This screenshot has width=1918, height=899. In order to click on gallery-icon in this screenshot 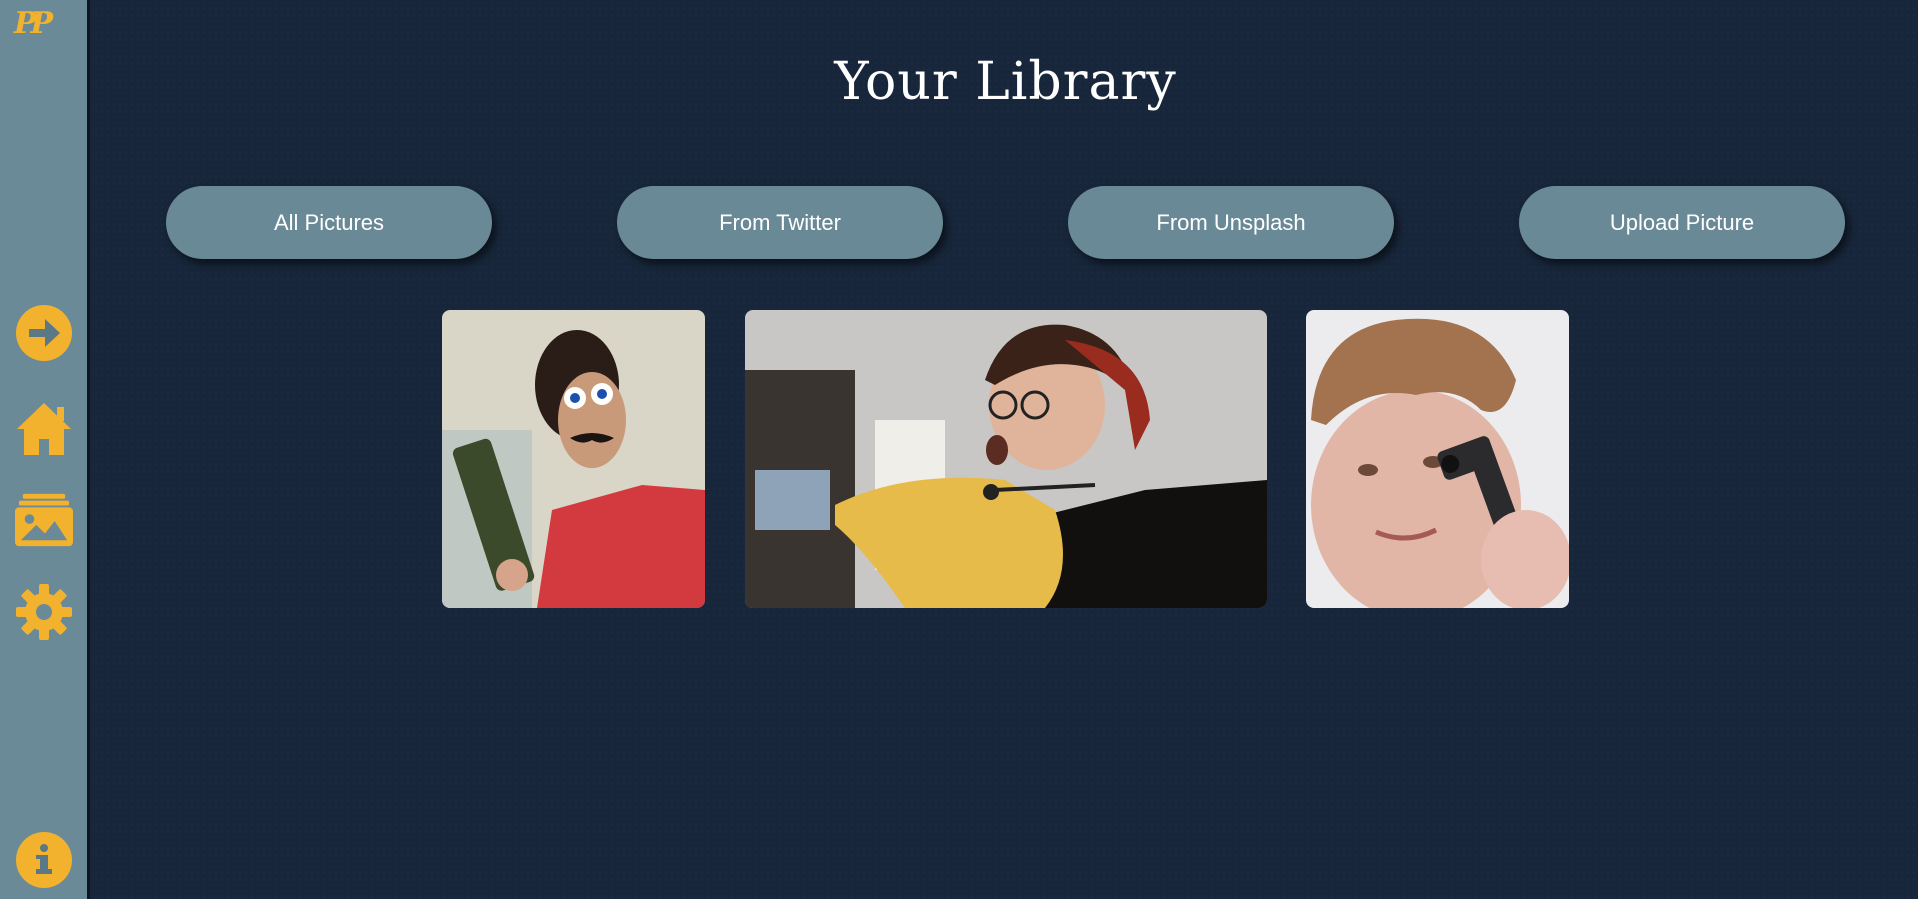, I will do `click(44, 520)`.